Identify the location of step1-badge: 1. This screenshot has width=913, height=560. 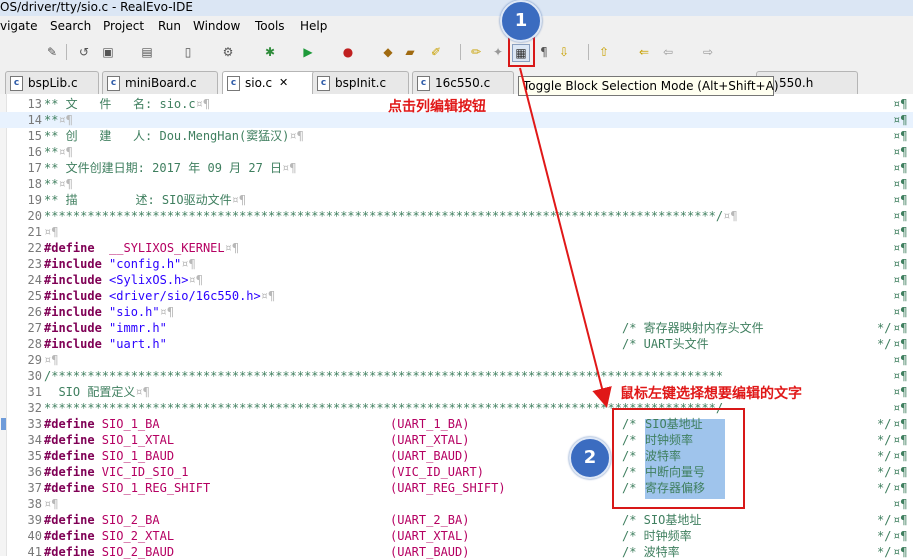
(521, 21).